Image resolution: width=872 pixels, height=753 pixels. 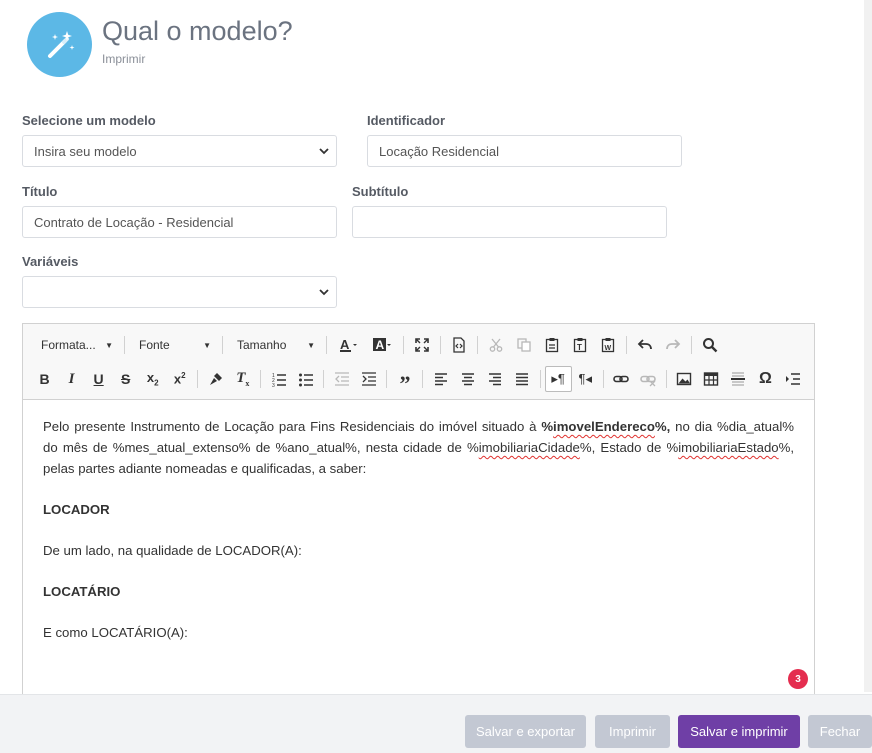 I want to click on text-direction-rtl-button: ¶◂, so click(x=585, y=379).